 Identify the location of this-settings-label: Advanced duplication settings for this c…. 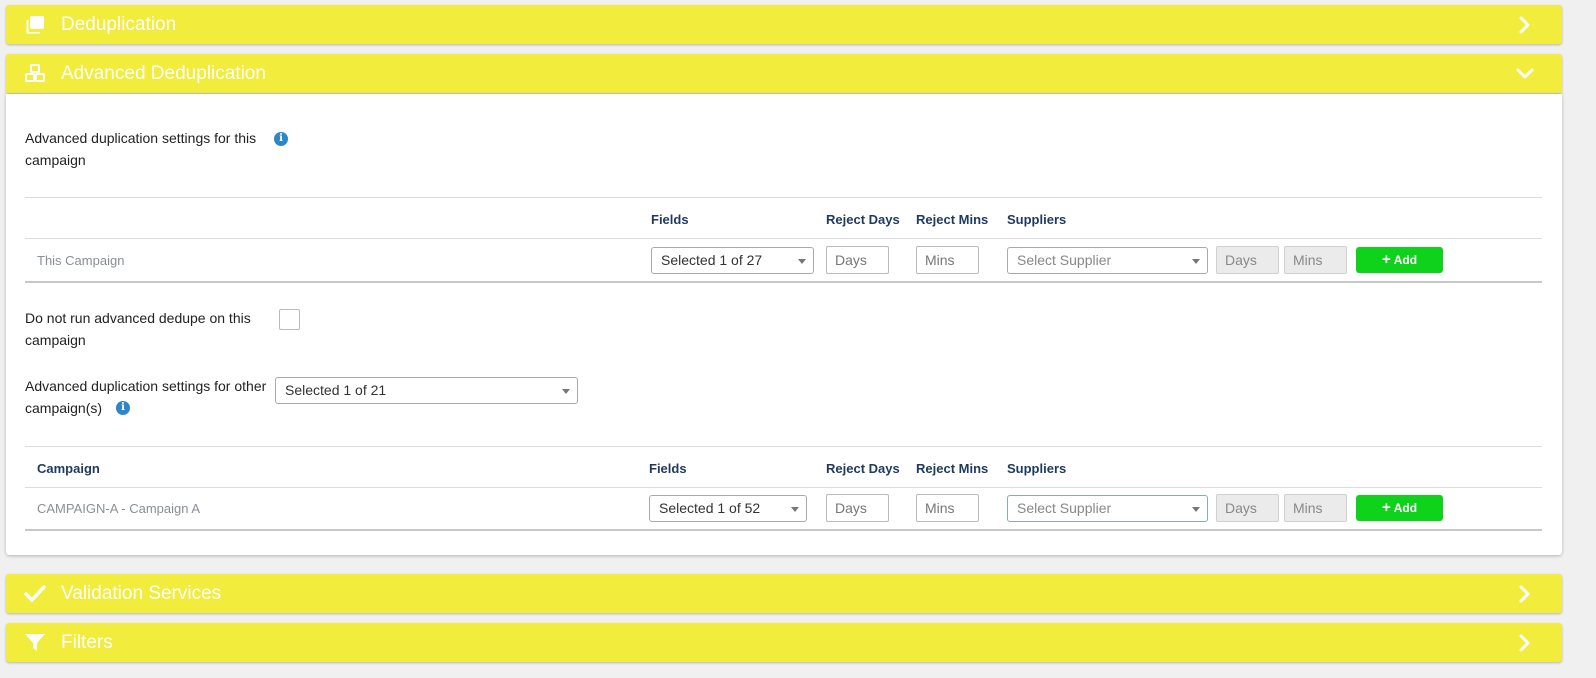
(141, 149).